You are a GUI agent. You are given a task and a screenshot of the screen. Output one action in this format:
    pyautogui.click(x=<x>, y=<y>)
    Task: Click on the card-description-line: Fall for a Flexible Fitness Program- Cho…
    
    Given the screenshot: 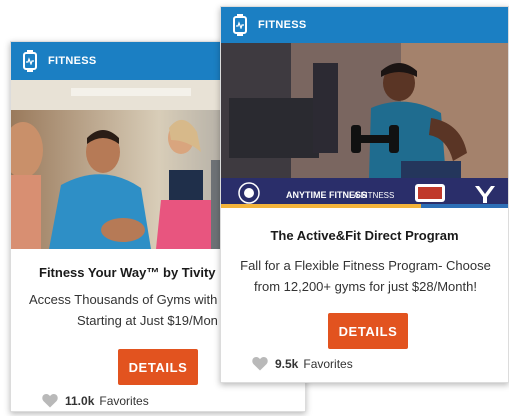 What is the action you would take?
    pyautogui.click(x=365, y=265)
    